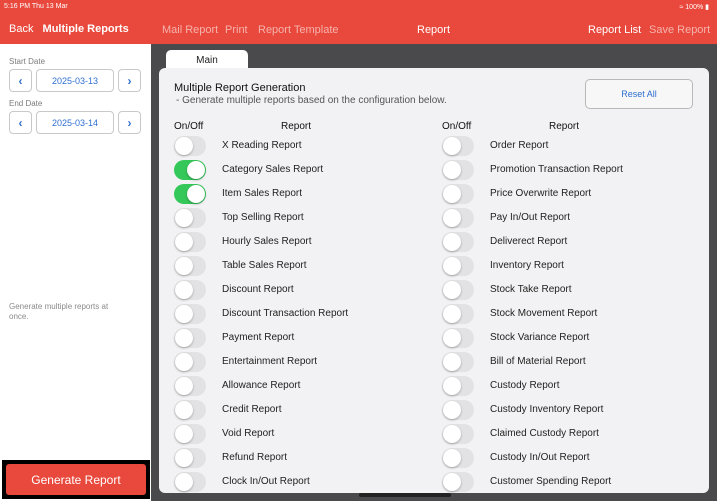 The width and height of the screenshot is (717, 501). What do you see at coordinates (405, 495) in the screenshot?
I see `home-indicator` at bounding box center [405, 495].